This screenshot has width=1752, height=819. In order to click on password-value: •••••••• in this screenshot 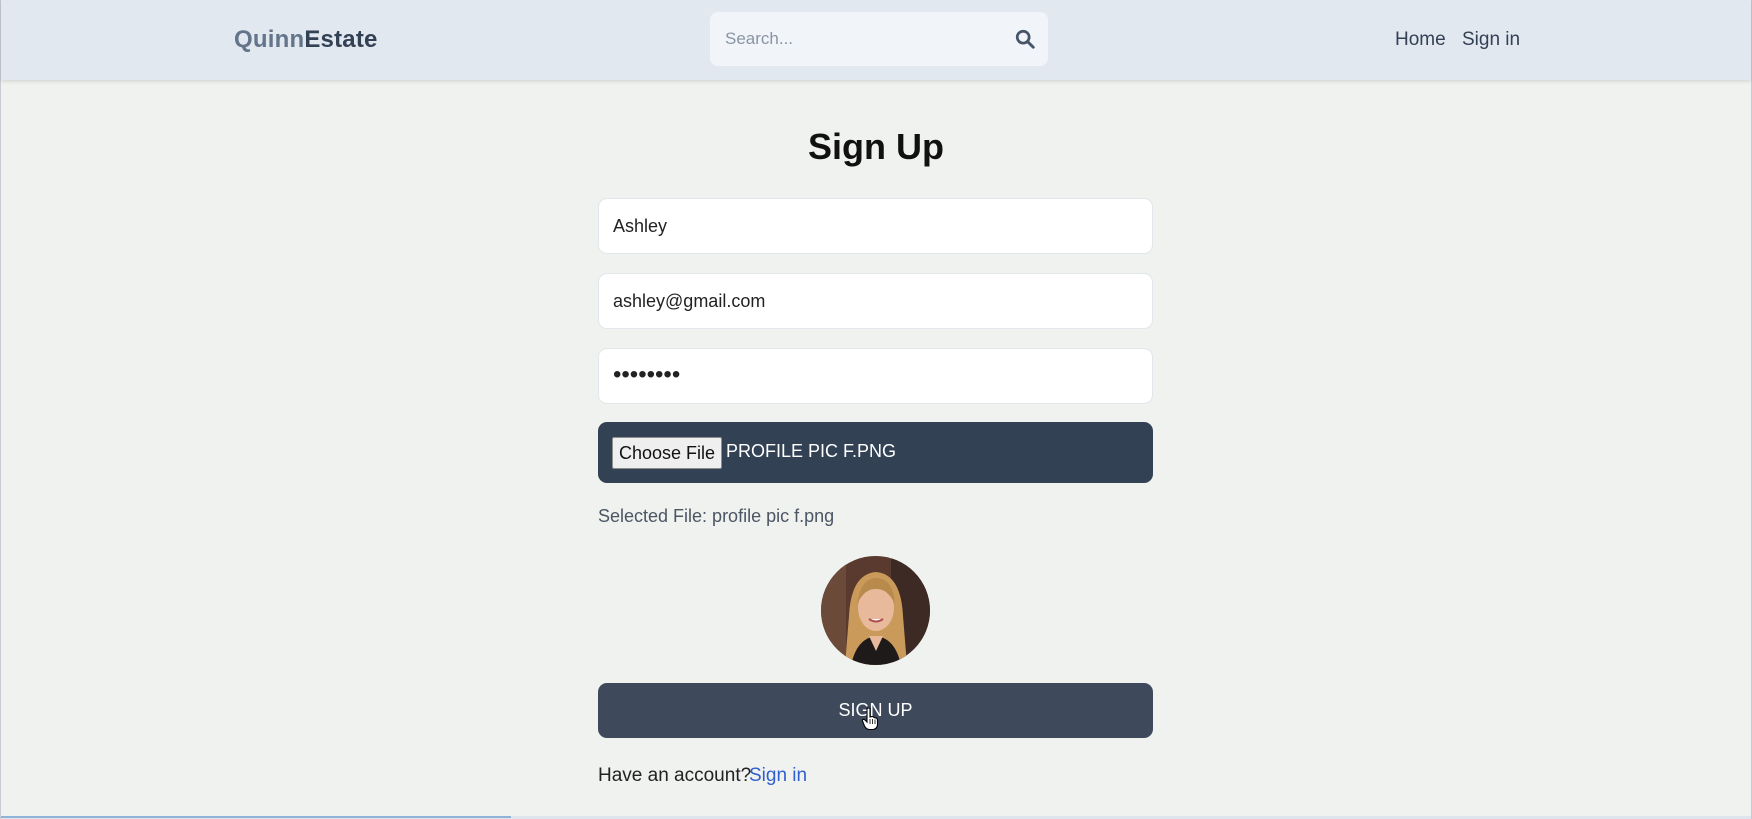, I will do `click(647, 374)`.